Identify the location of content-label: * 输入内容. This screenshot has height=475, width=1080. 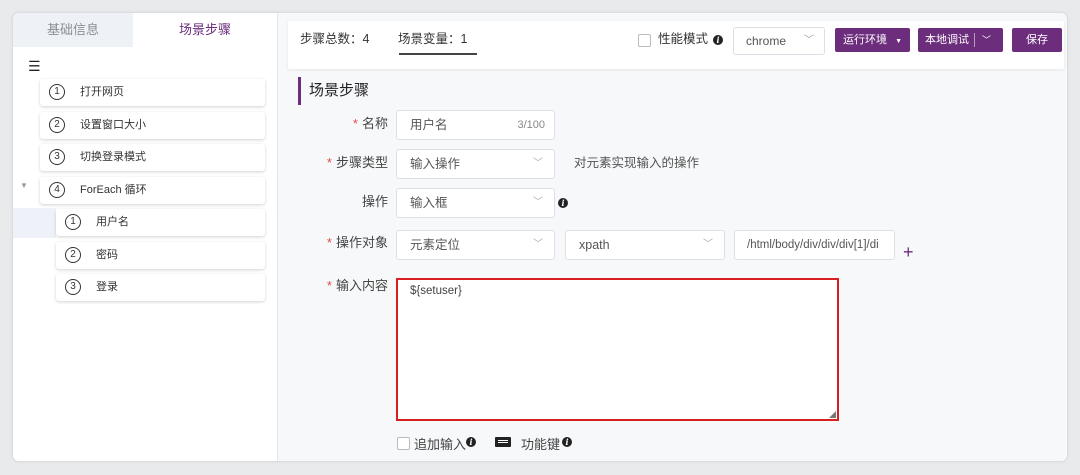
(357, 285).